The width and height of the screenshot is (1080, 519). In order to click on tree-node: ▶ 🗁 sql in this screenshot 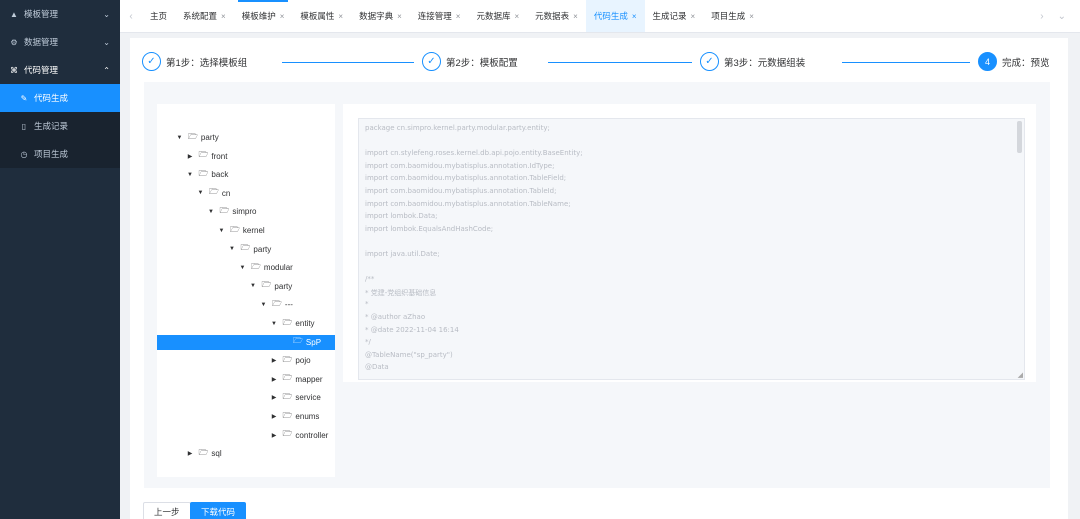, I will do `click(246, 453)`.